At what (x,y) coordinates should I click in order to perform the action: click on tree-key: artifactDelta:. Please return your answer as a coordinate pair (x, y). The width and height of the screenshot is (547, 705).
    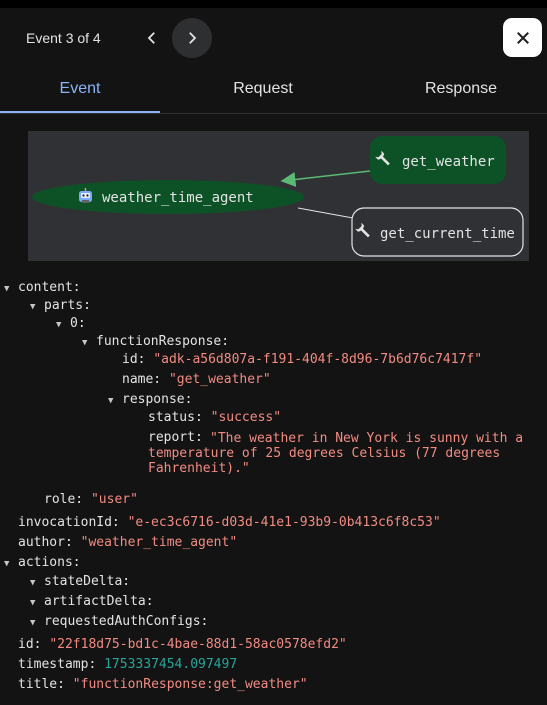
    Looking at the image, I should click on (99, 601).